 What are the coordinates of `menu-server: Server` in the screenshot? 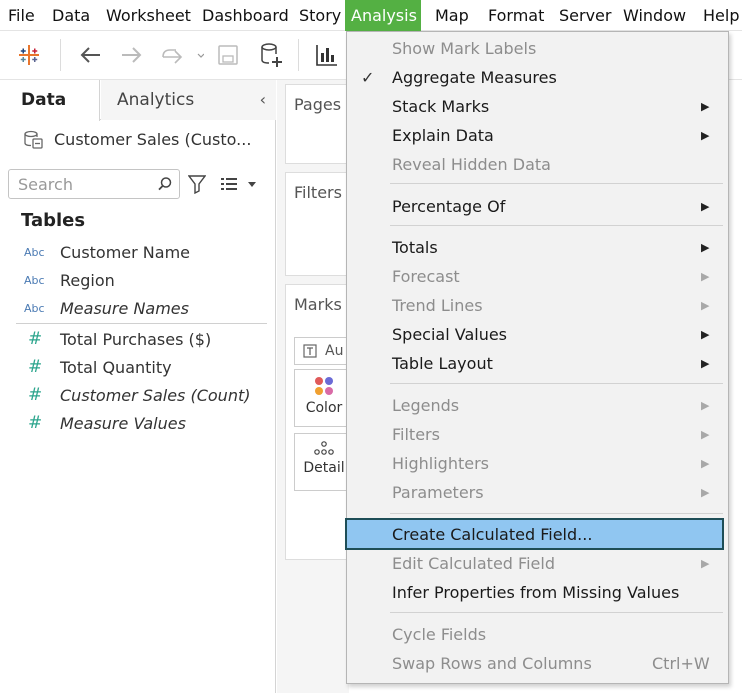 It's located at (585, 15).